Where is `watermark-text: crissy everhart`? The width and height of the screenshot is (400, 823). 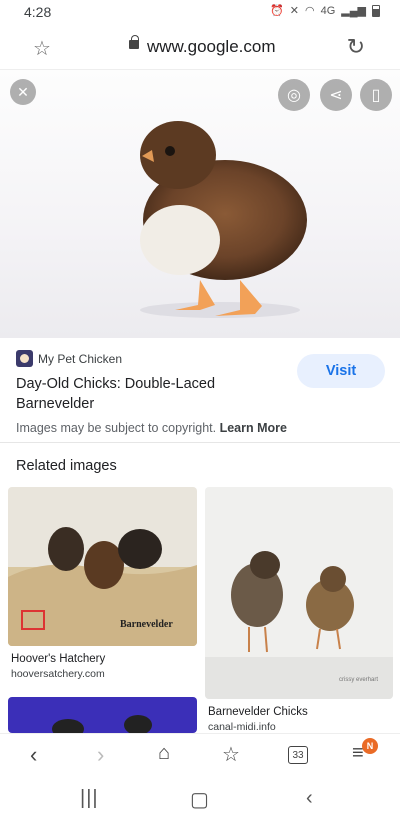 watermark-text: crissy everhart is located at coordinates (359, 680).